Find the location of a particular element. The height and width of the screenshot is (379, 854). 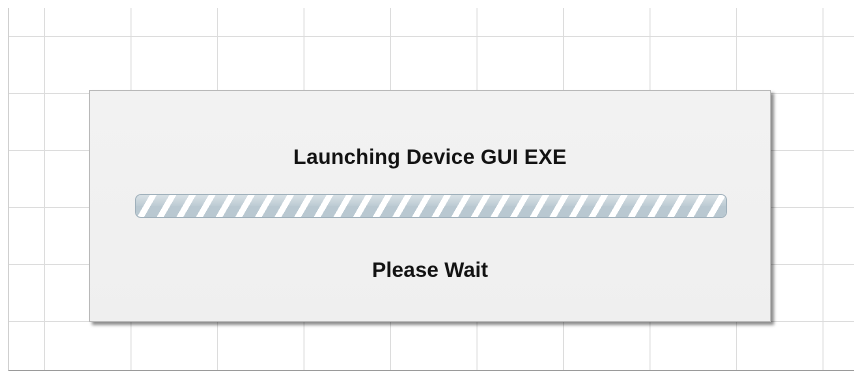

progress-bar is located at coordinates (431, 206).